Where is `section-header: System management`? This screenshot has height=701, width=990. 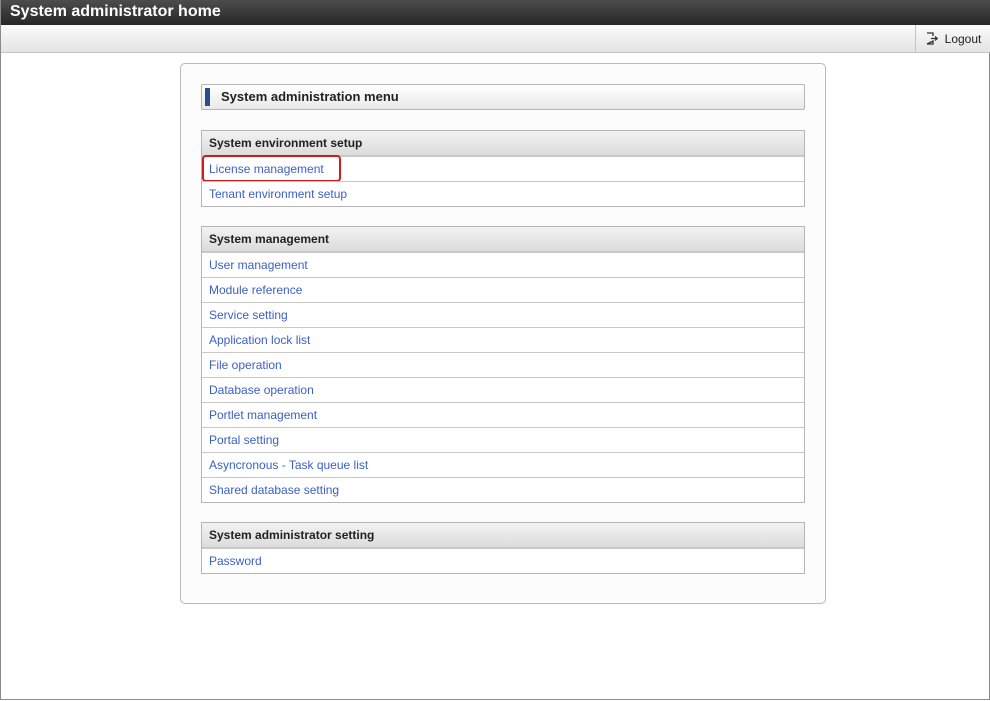 section-header: System management is located at coordinates (503, 239).